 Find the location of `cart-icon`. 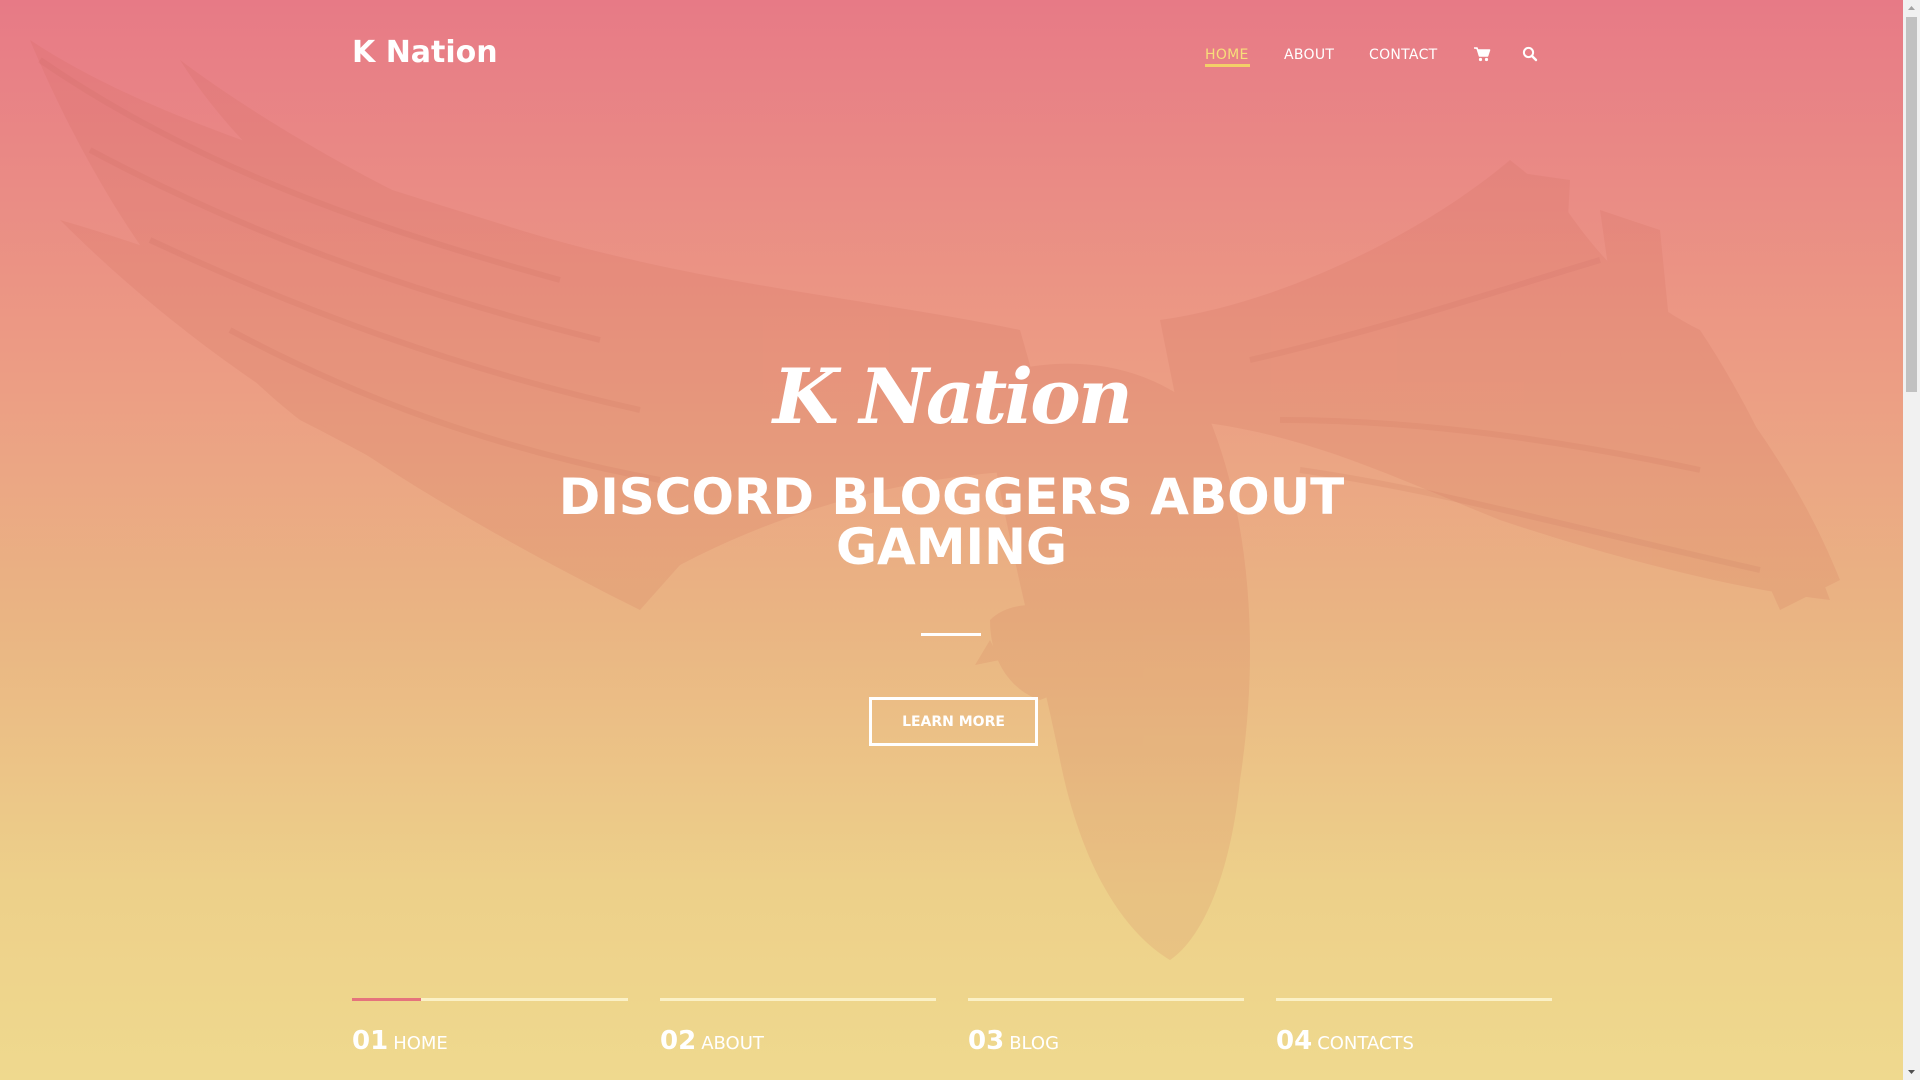

cart-icon is located at coordinates (1482, 54).